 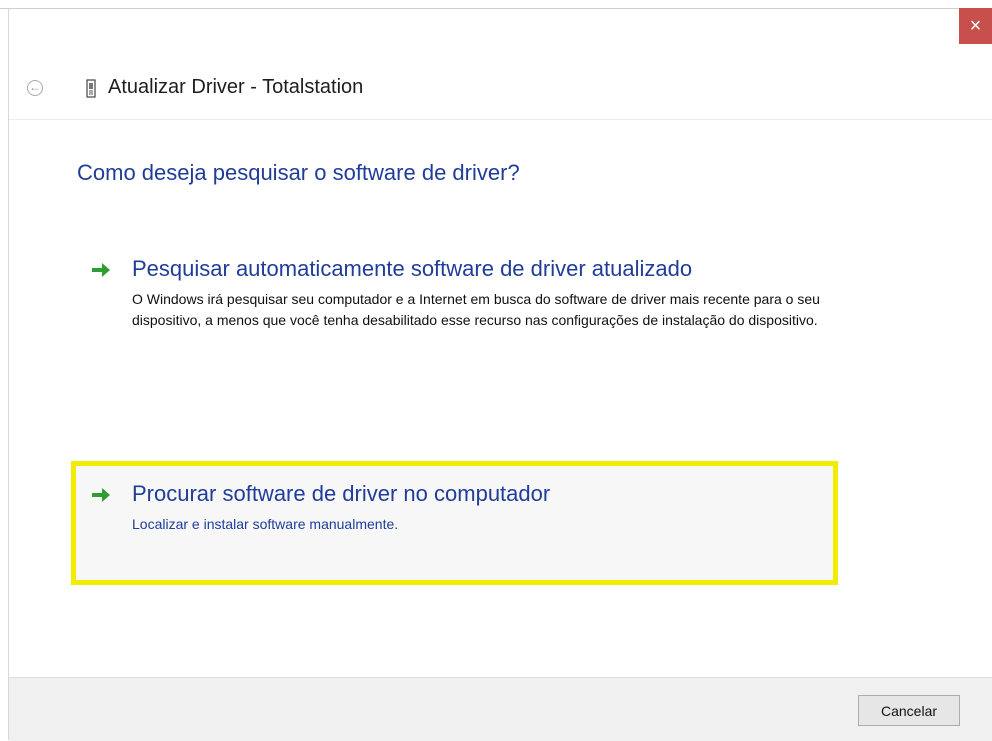 I want to click on device-icon, so click(x=91, y=88).